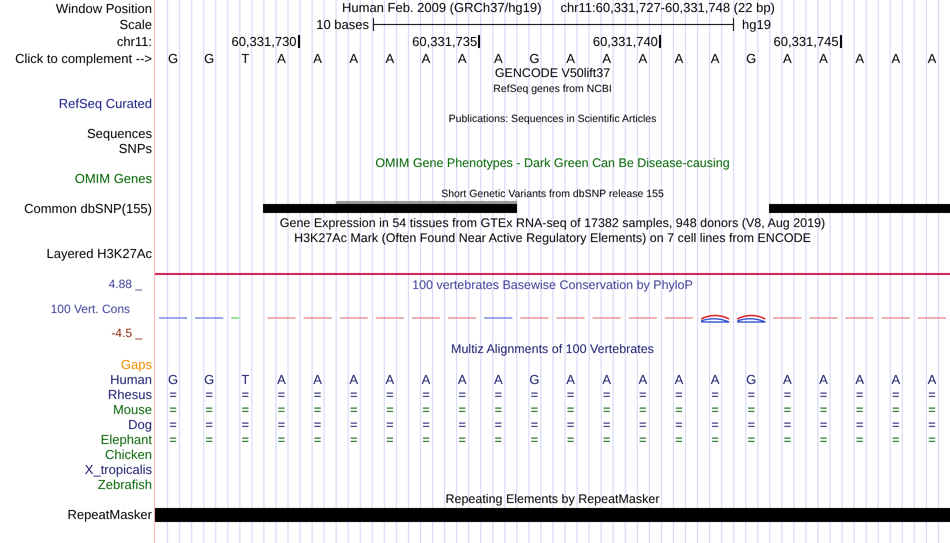 This screenshot has height=543, width=950. What do you see at coordinates (113, 178) in the screenshot?
I see `track-label: OMIM Genes` at bounding box center [113, 178].